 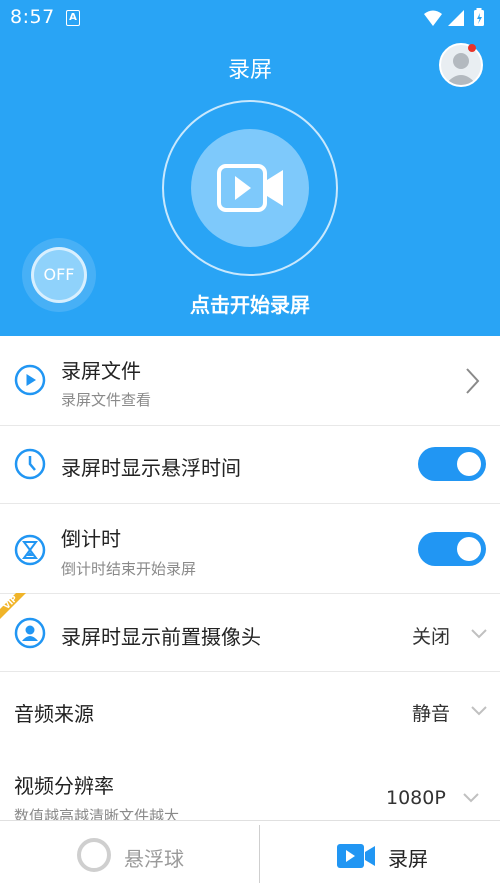 What do you see at coordinates (416, 798) in the screenshot?
I see `video-resolution-value: 1080P` at bounding box center [416, 798].